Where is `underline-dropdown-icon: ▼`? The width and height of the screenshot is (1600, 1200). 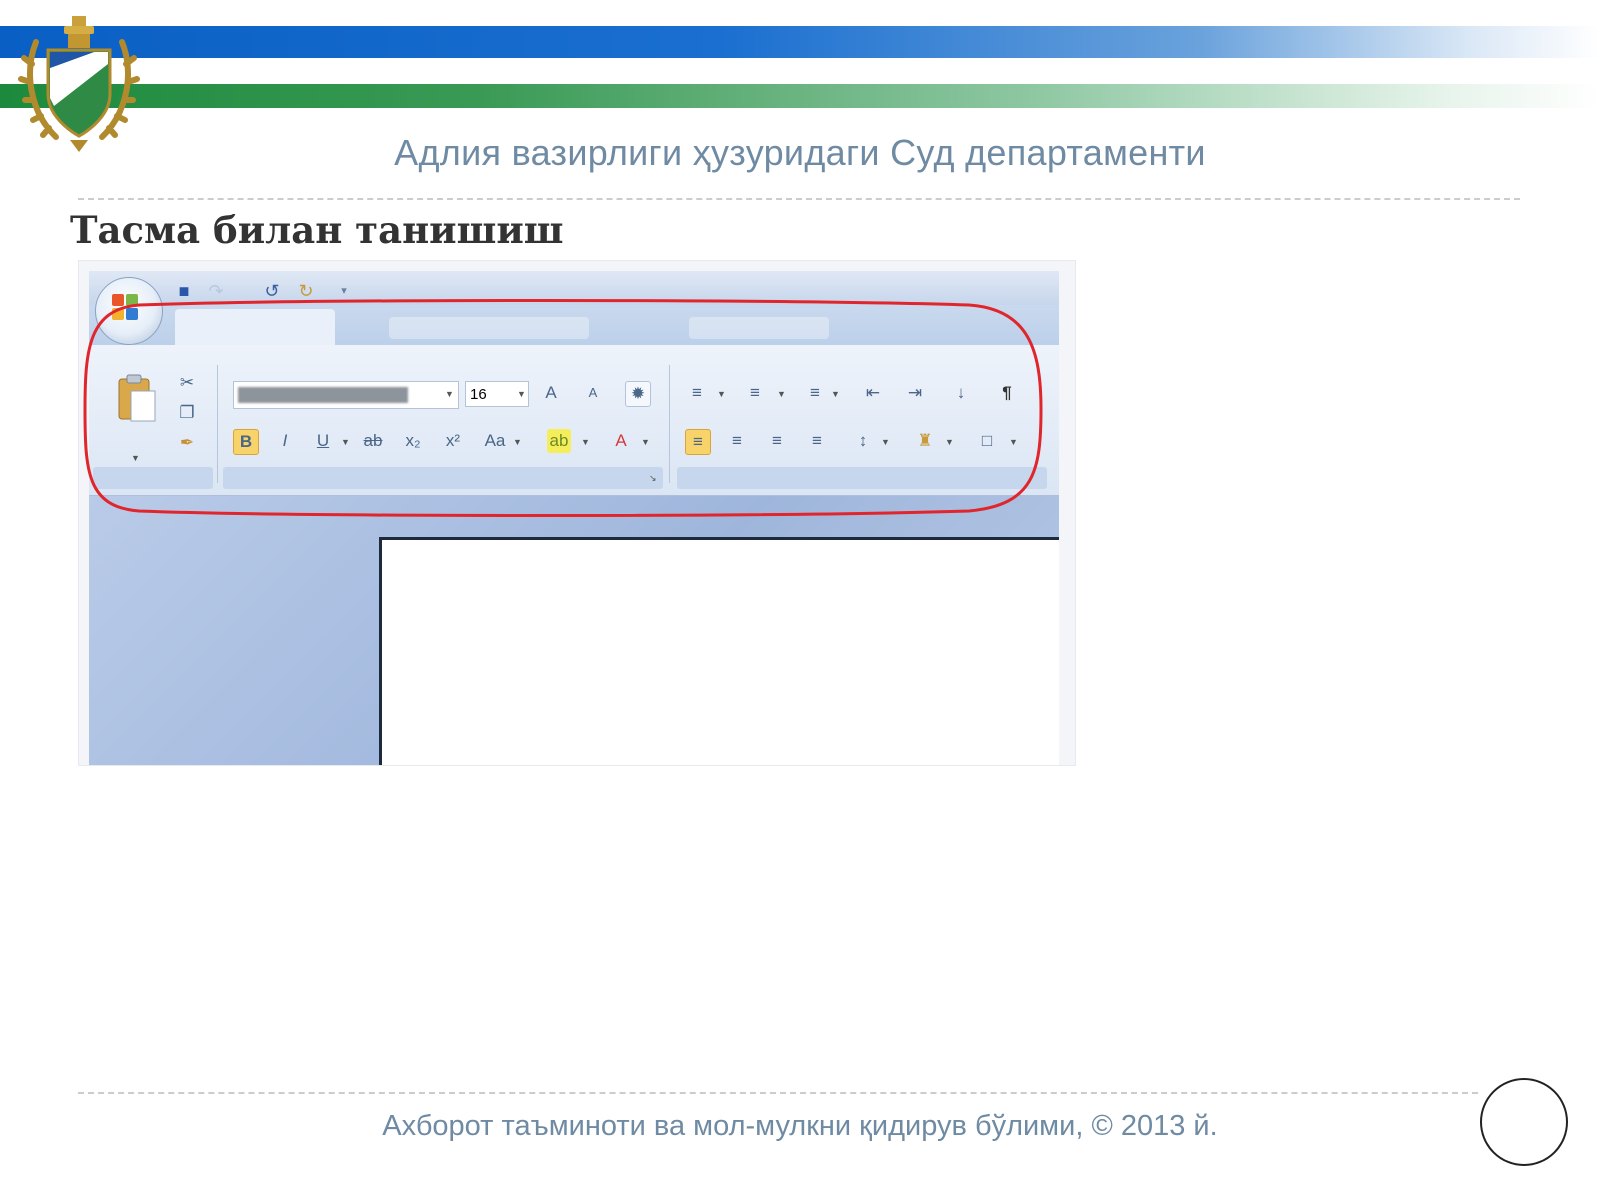 underline-dropdown-icon: ▼ is located at coordinates (345, 442).